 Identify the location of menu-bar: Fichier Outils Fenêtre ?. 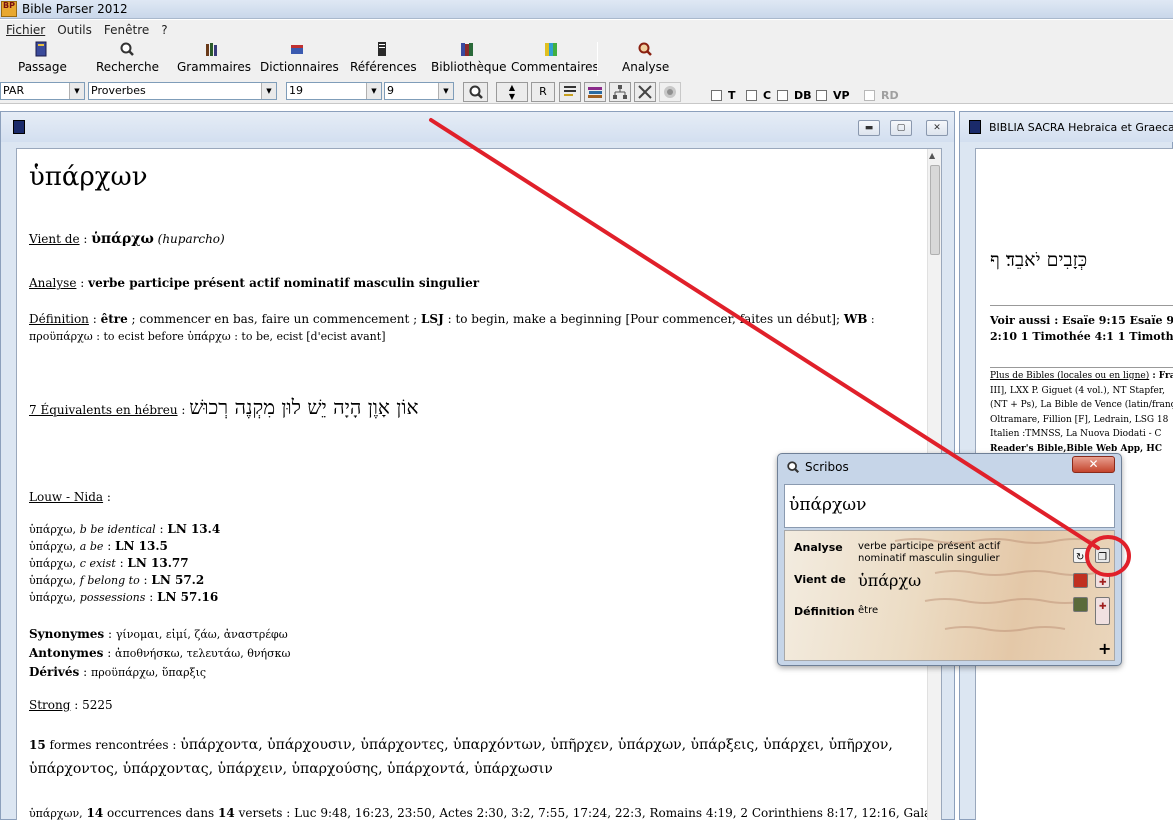
(586, 29).